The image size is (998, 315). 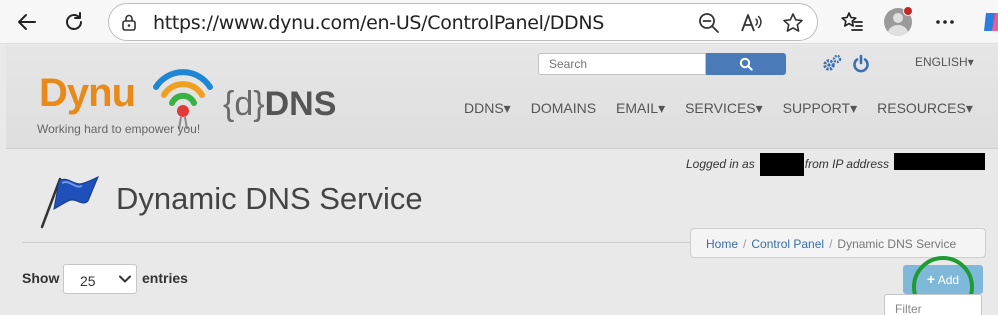 What do you see at coordinates (852, 22) in the screenshot?
I see `favorites-list-icon` at bounding box center [852, 22].